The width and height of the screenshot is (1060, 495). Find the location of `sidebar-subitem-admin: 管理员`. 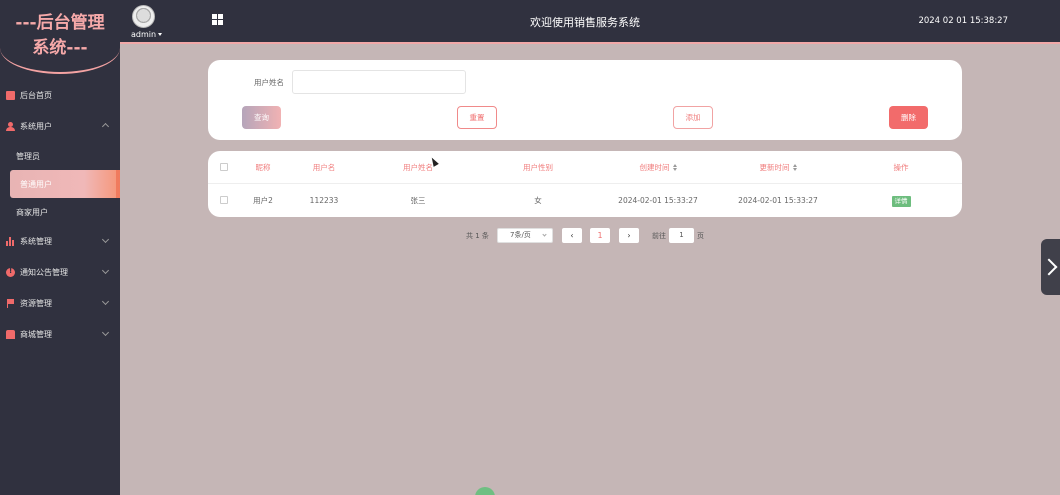

sidebar-subitem-admin: 管理员 is located at coordinates (60, 156).